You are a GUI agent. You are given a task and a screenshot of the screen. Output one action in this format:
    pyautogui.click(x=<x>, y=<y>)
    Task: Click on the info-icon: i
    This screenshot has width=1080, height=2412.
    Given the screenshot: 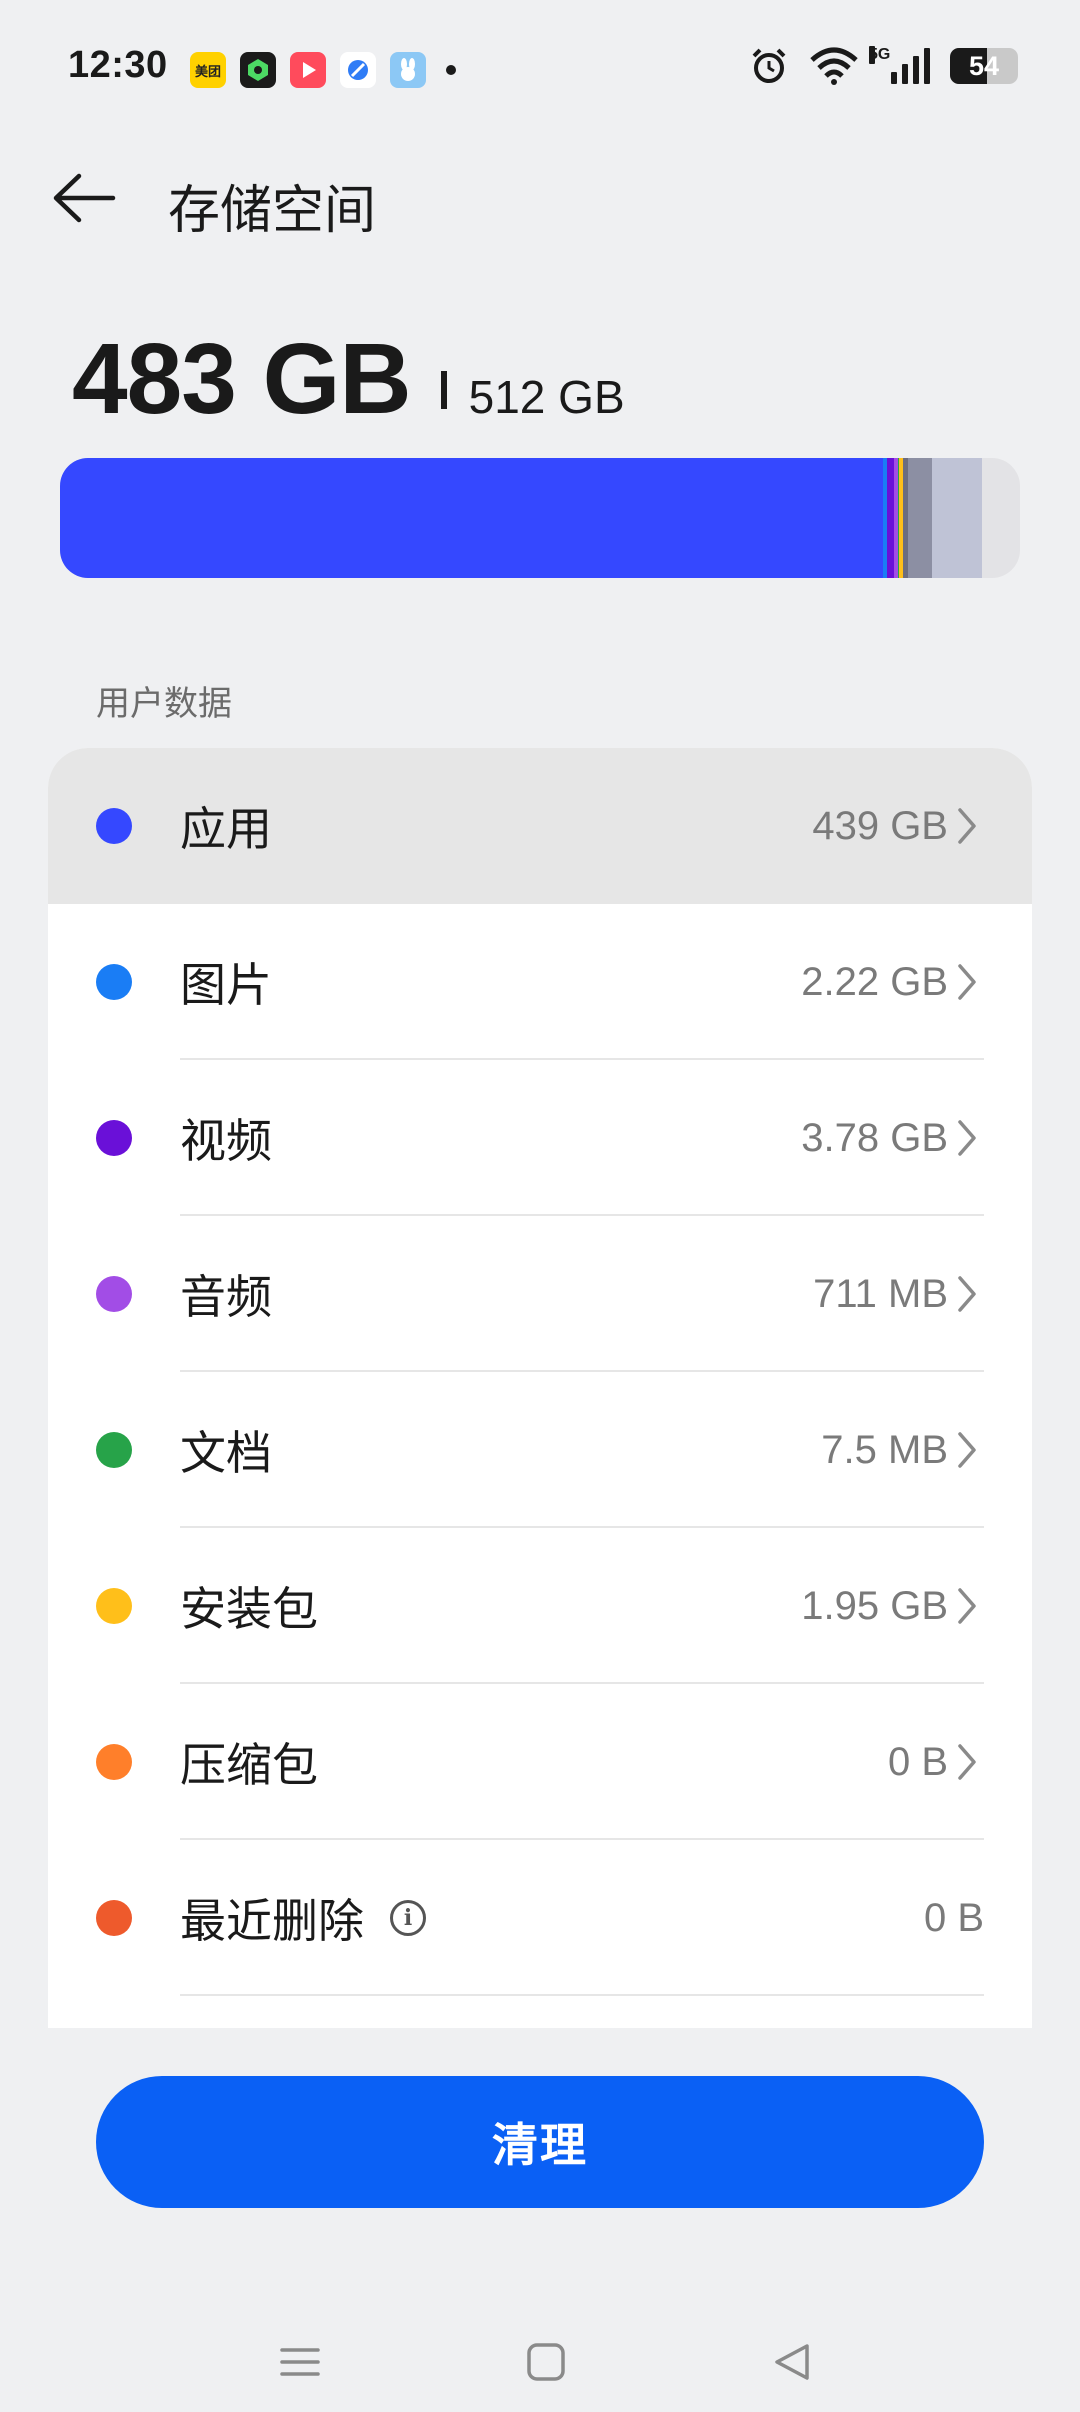 What is the action you would take?
    pyautogui.click(x=408, y=1918)
    